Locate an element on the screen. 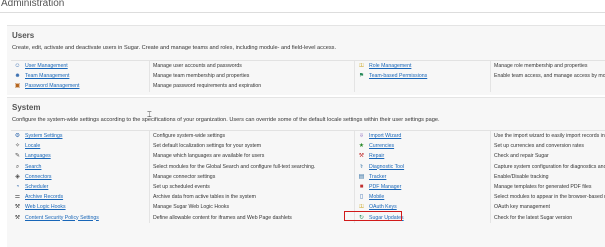 The image size is (605, 247). system-settings-description: Configure system-wide settings is located at coordinates (189, 136).